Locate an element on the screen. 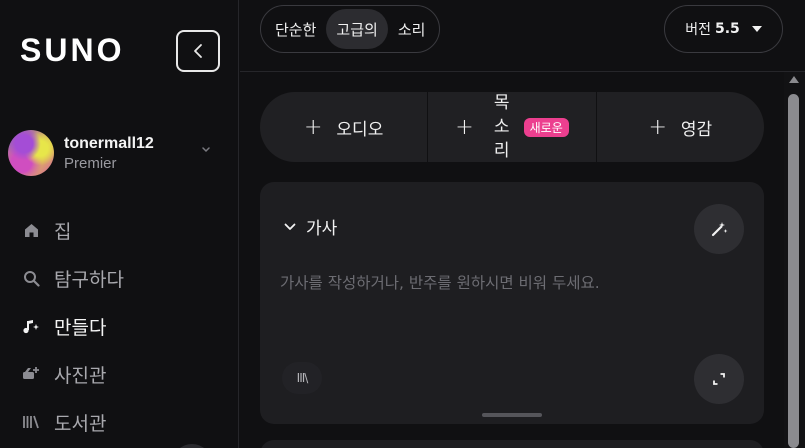 Image resolution: width=805 pixels, height=448 pixels. generate-lyrics-button is located at coordinates (719, 229).